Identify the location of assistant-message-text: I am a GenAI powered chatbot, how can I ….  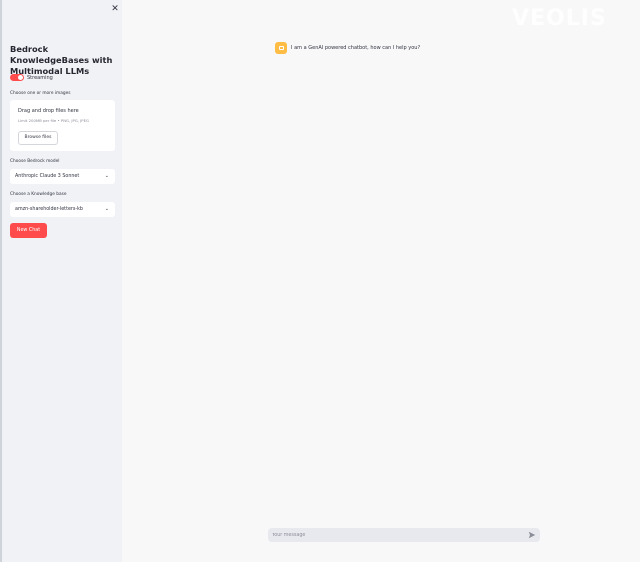
(356, 48).